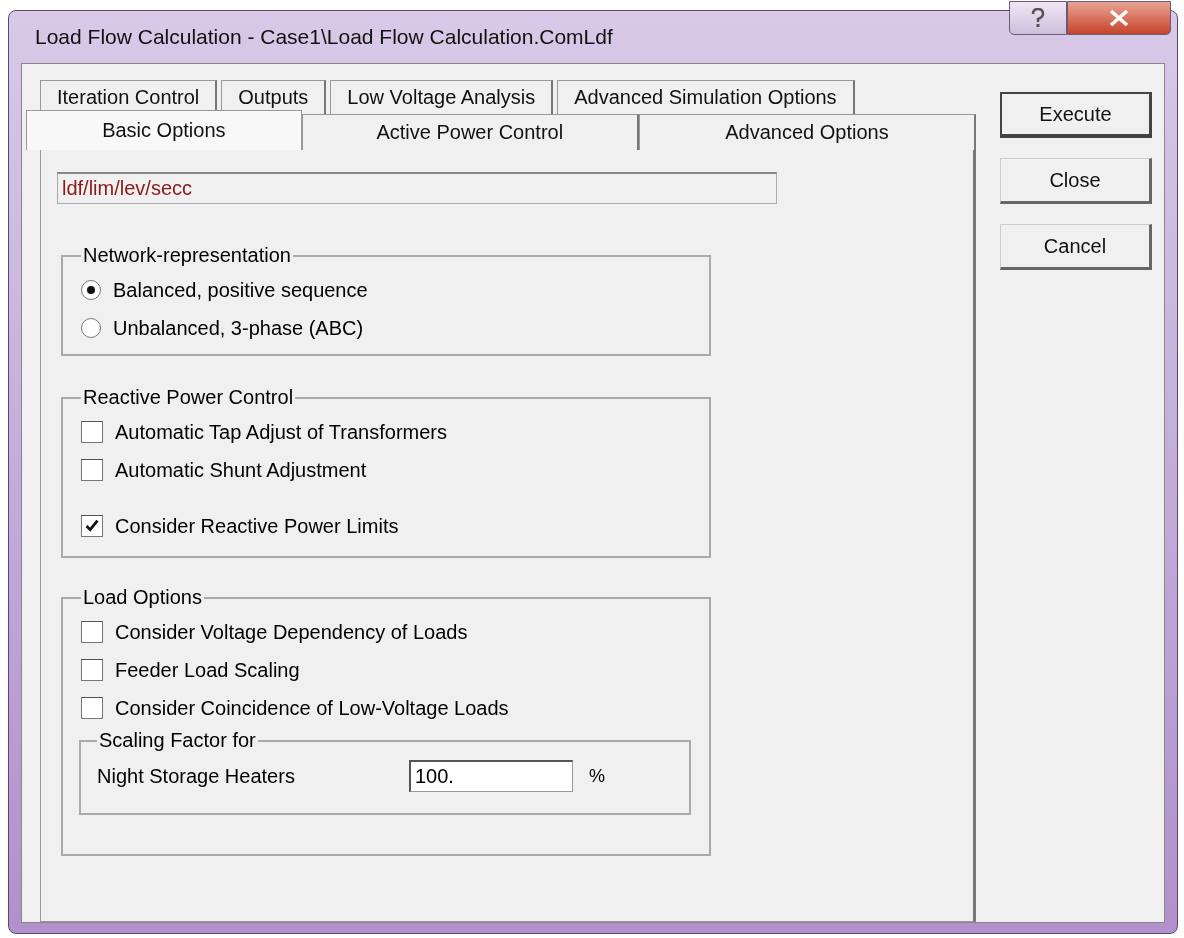 This screenshot has width=1184, height=938. What do you see at coordinates (491, 776) in the screenshot?
I see `scaling-factor-field: 100.` at bounding box center [491, 776].